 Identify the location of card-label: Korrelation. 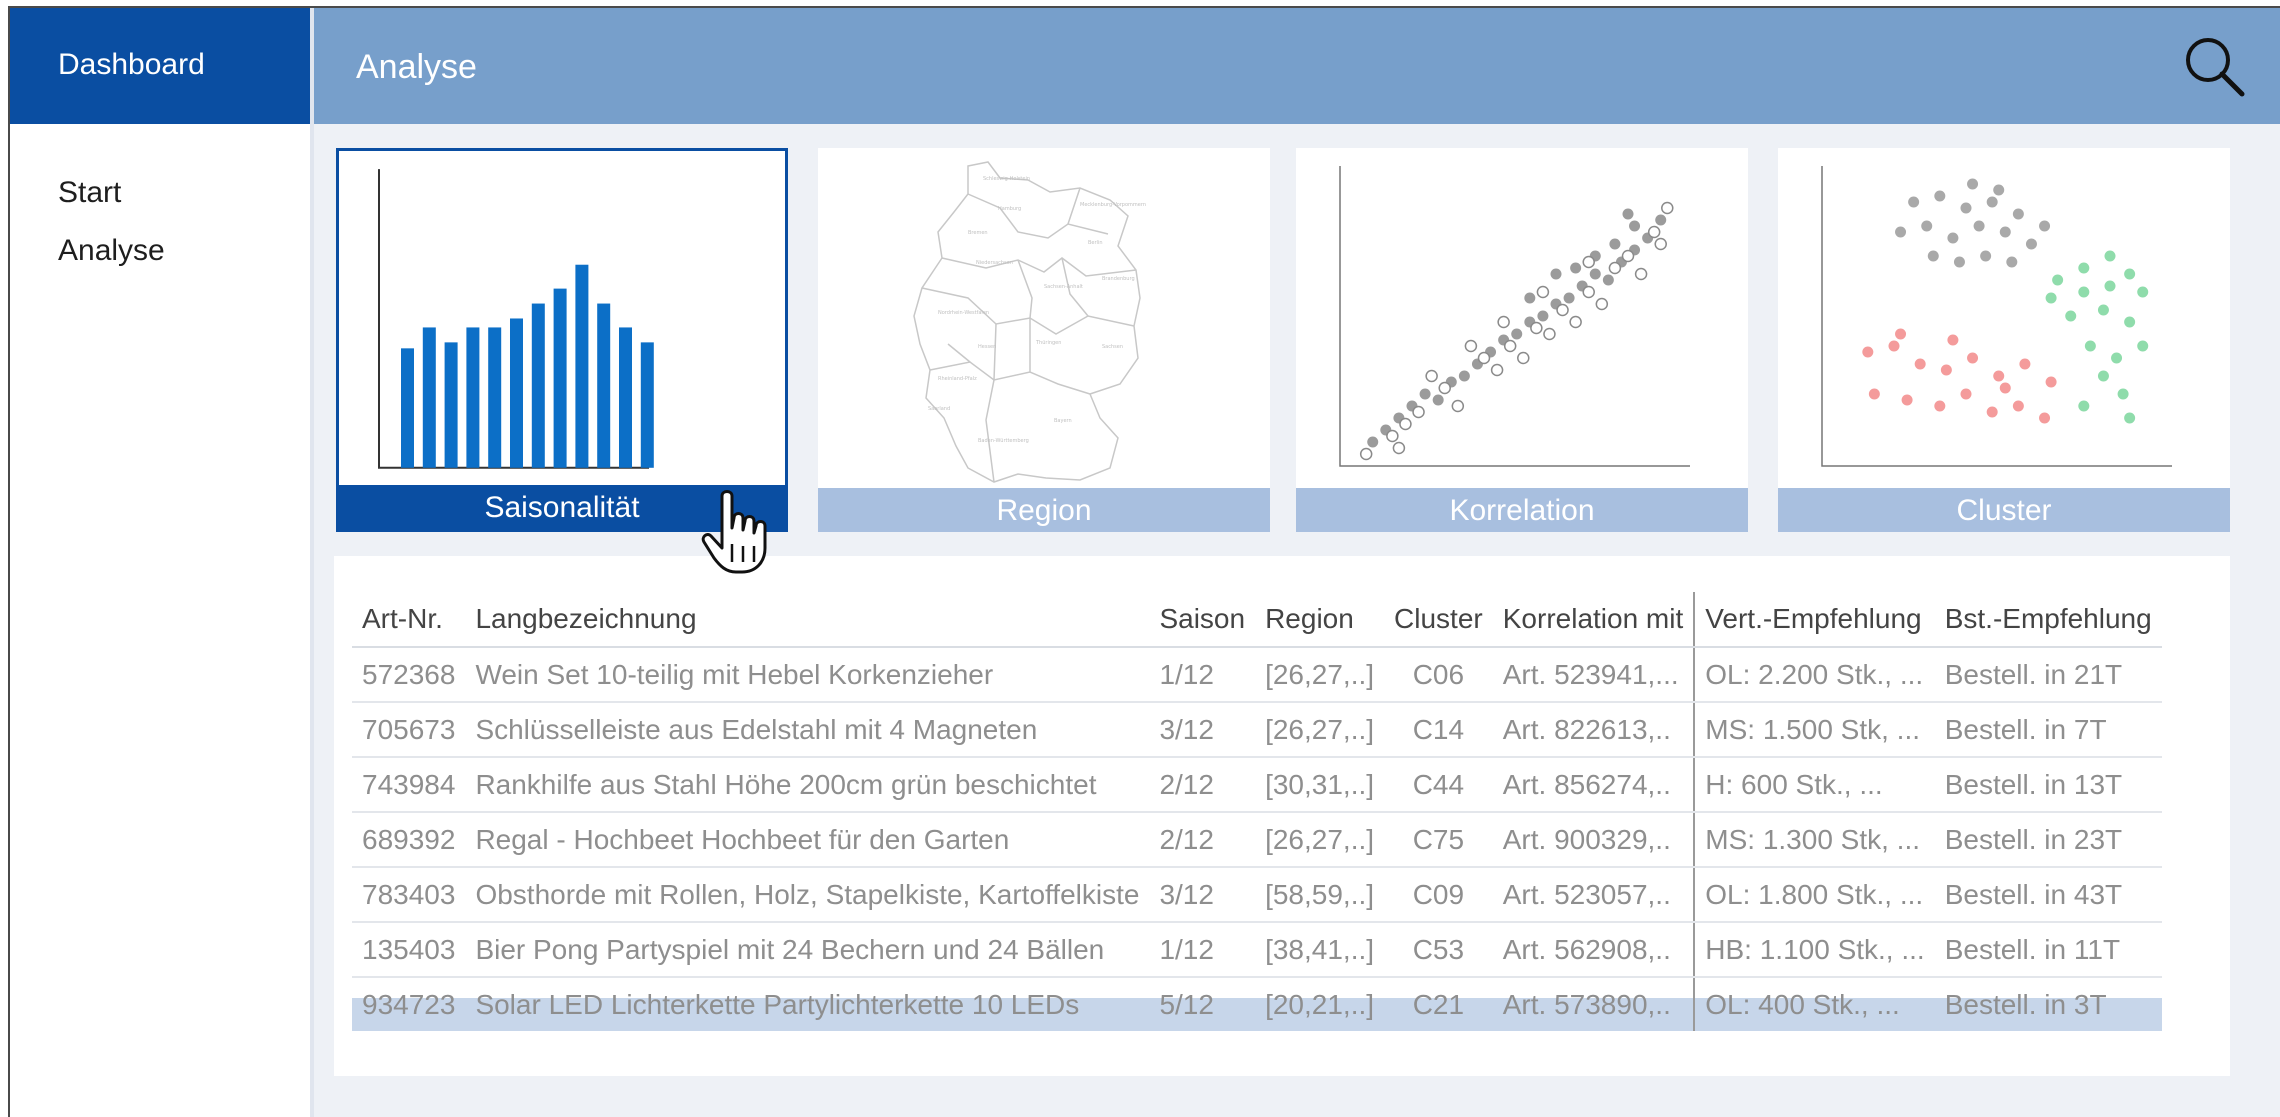
(1522, 510).